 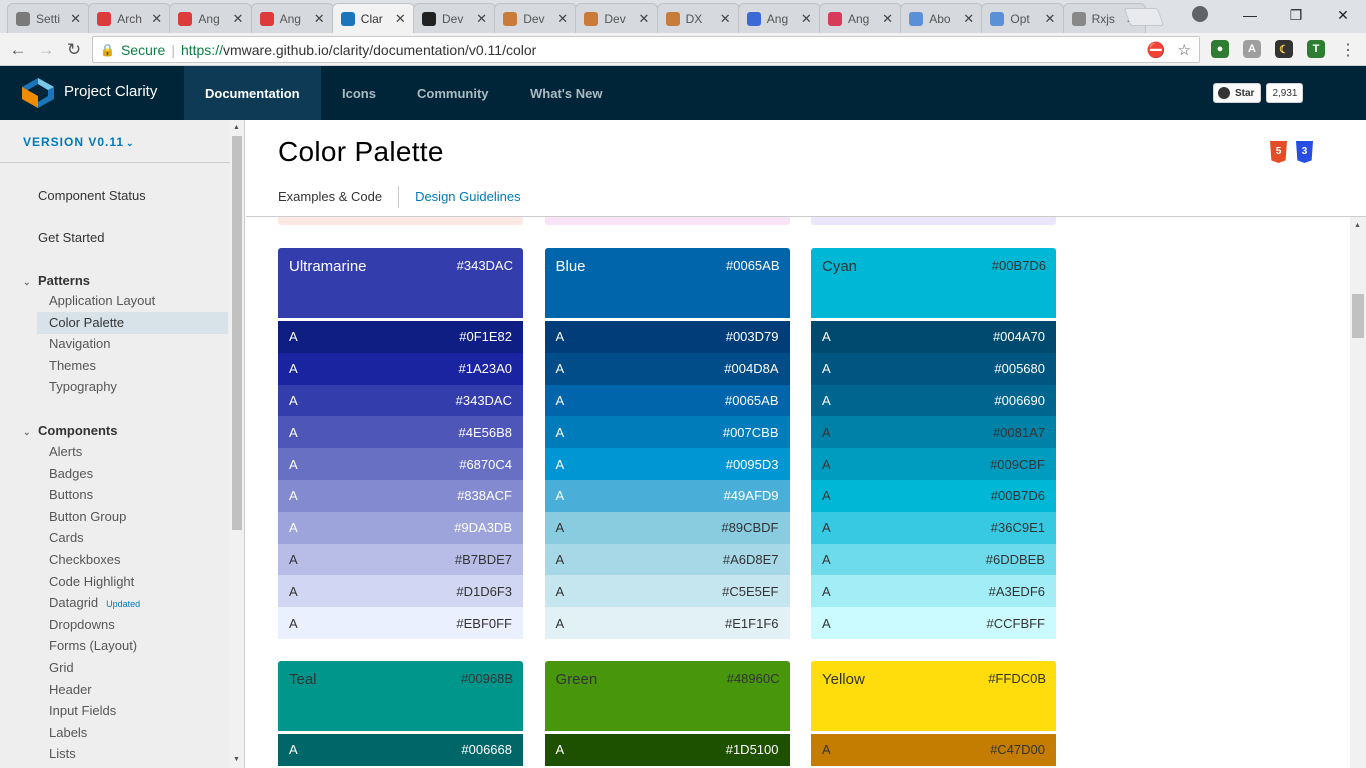 I want to click on tab-examples-code: Examples & Code, so click(x=339, y=197).